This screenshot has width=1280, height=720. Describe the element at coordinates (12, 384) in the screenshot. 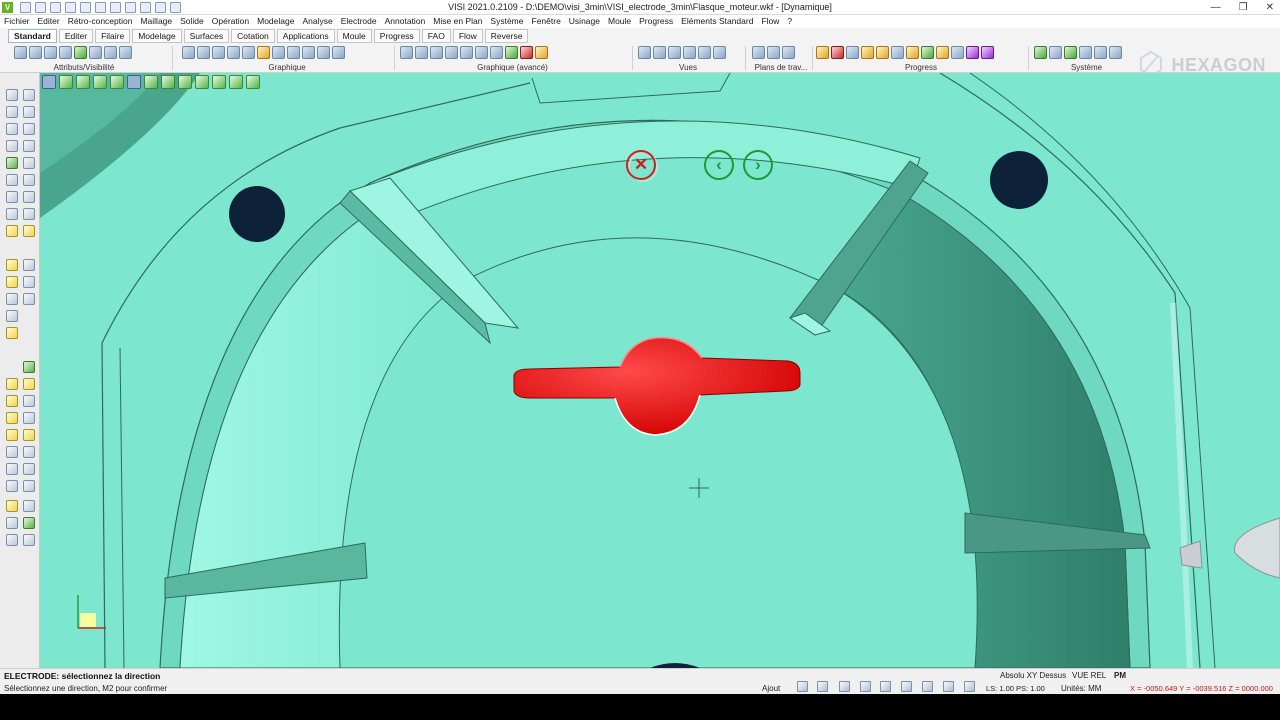

I see `polyline-icon` at that location.